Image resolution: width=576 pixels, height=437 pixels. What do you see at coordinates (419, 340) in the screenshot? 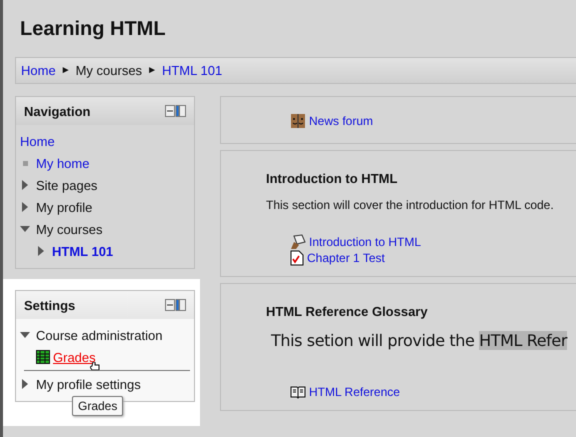
I see `section-summary: This setion will provide the HTML Refer` at bounding box center [419, 340].